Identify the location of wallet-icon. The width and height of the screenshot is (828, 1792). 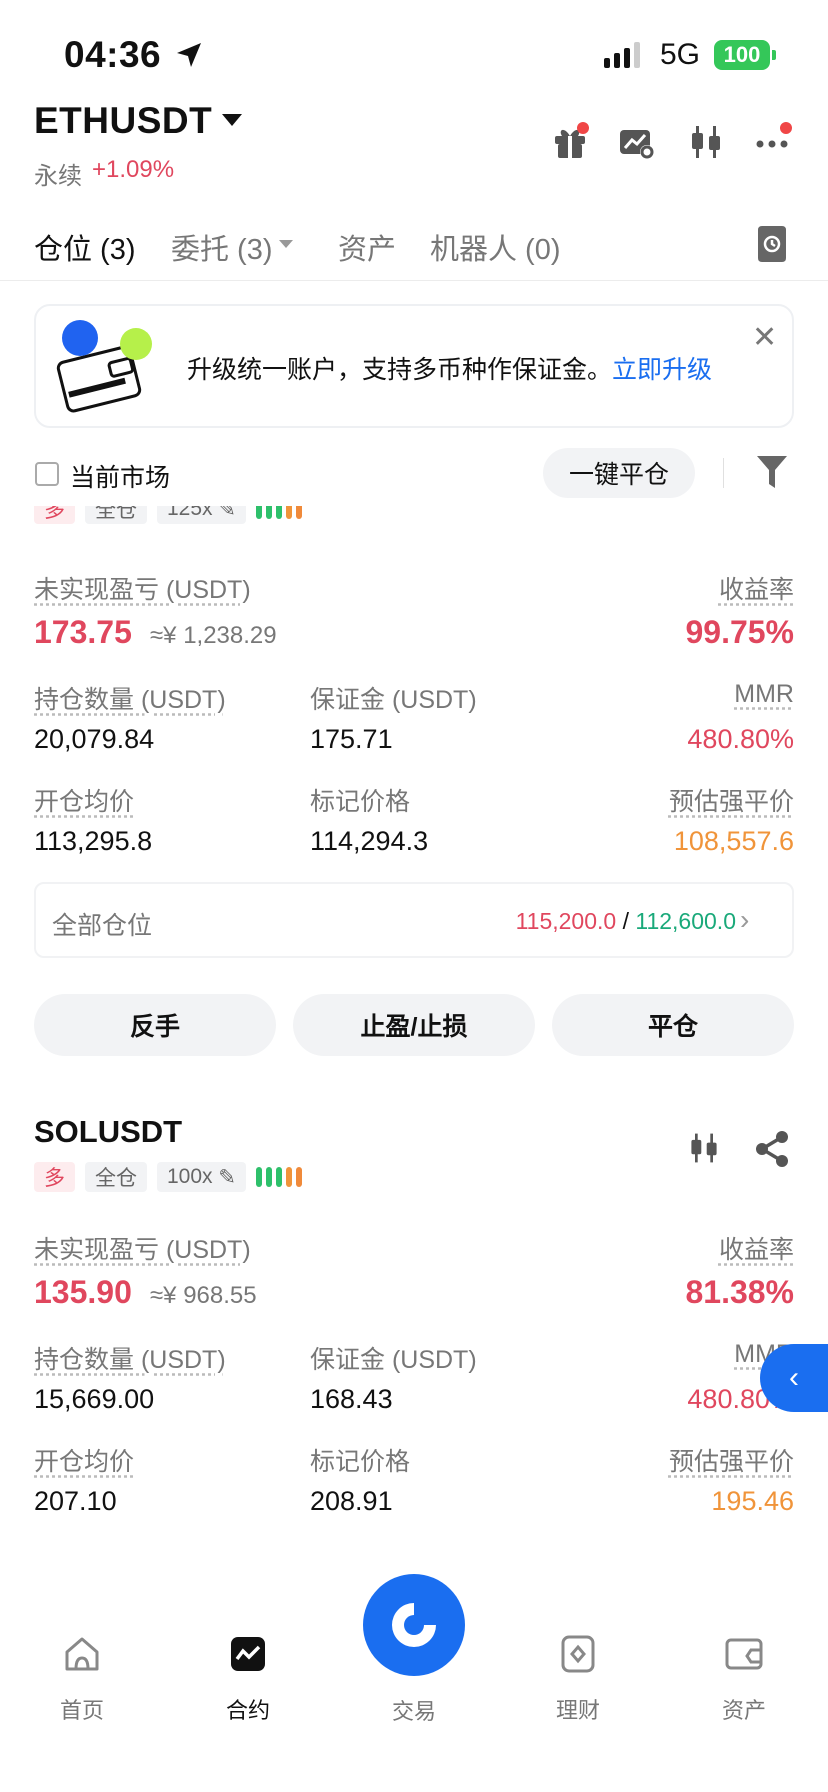
(744, 1654).